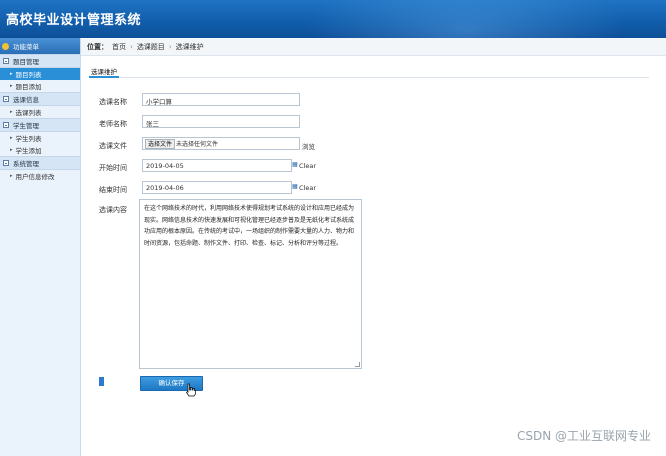  Describe the element at coordinates (113, 102) in the screenshot. I see `course-name-label: 选课名称` at that location.